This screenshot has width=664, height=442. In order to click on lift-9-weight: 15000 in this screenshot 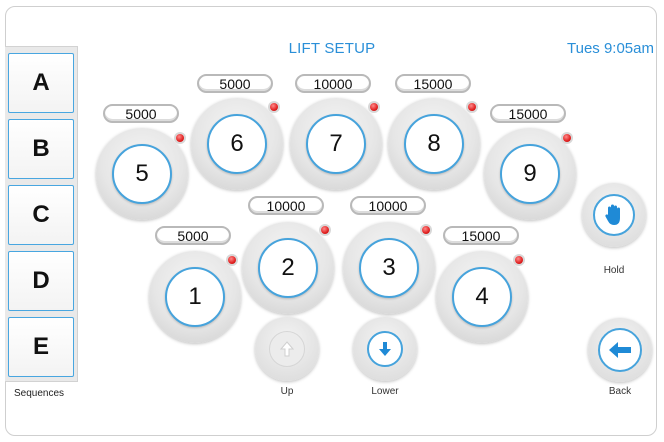, I will do `click(528, 113)`.